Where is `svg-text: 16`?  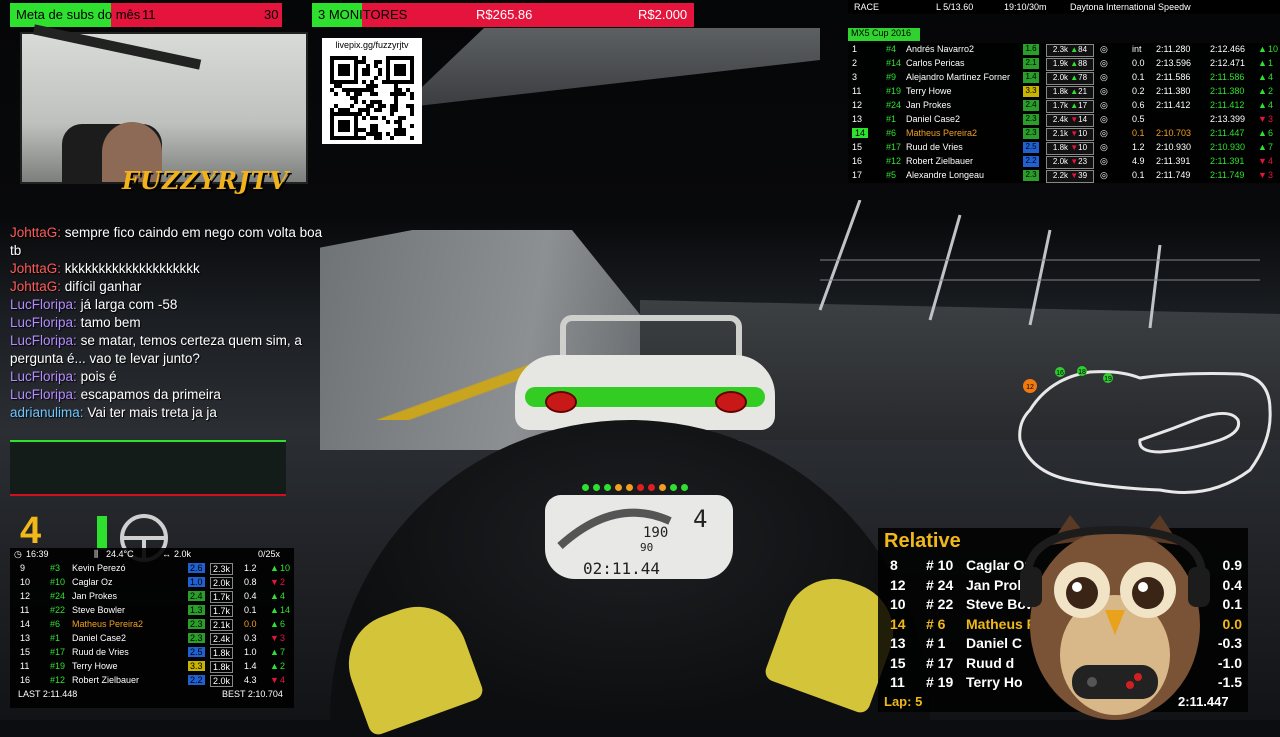
svg-text: 16 is located at coordinates (1060, 373).